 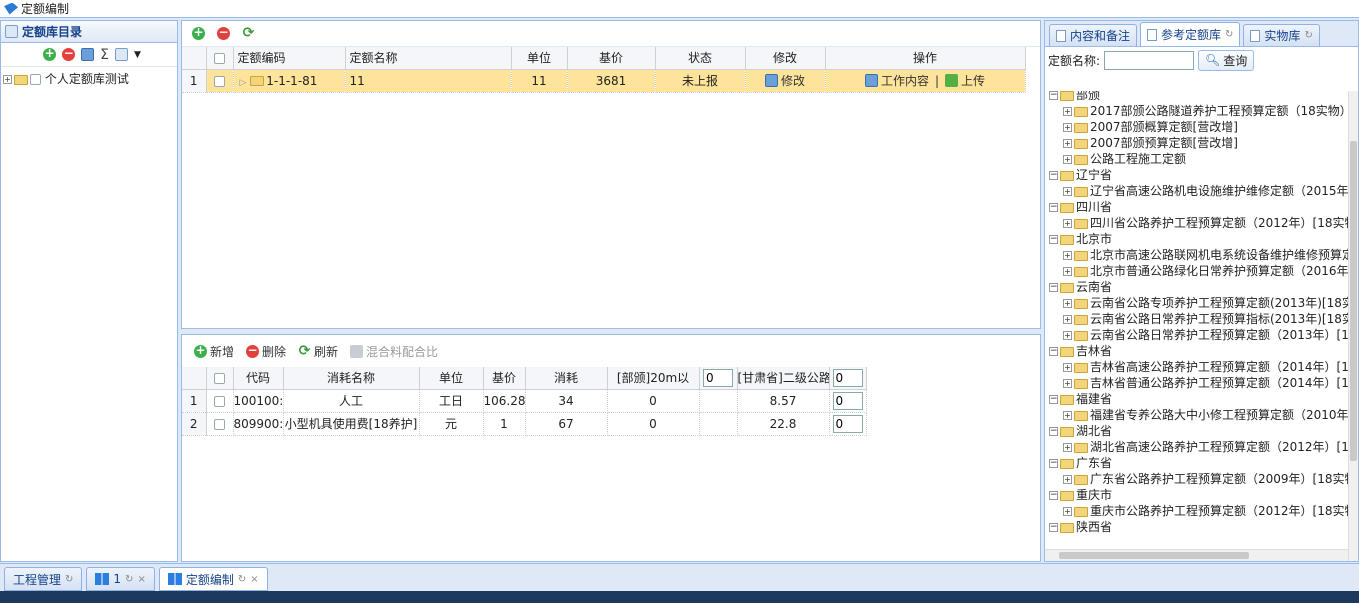 I want to click on tree-node: + 个人定额库测试, so click(x=89, y=79).